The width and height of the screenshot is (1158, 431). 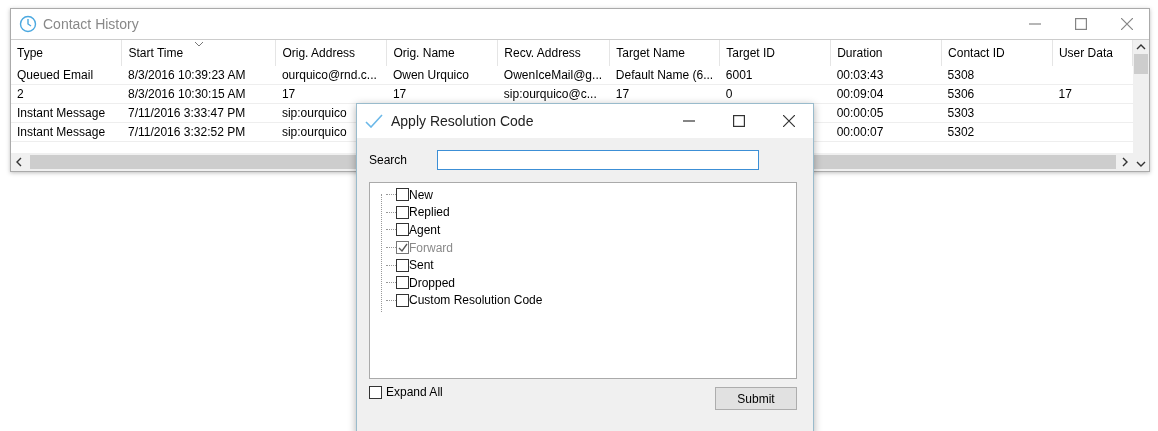 What do you see at coordinates (91, 24) in the screenshot?
I see `window-title: Contact History` at bounding box center [91, 24].